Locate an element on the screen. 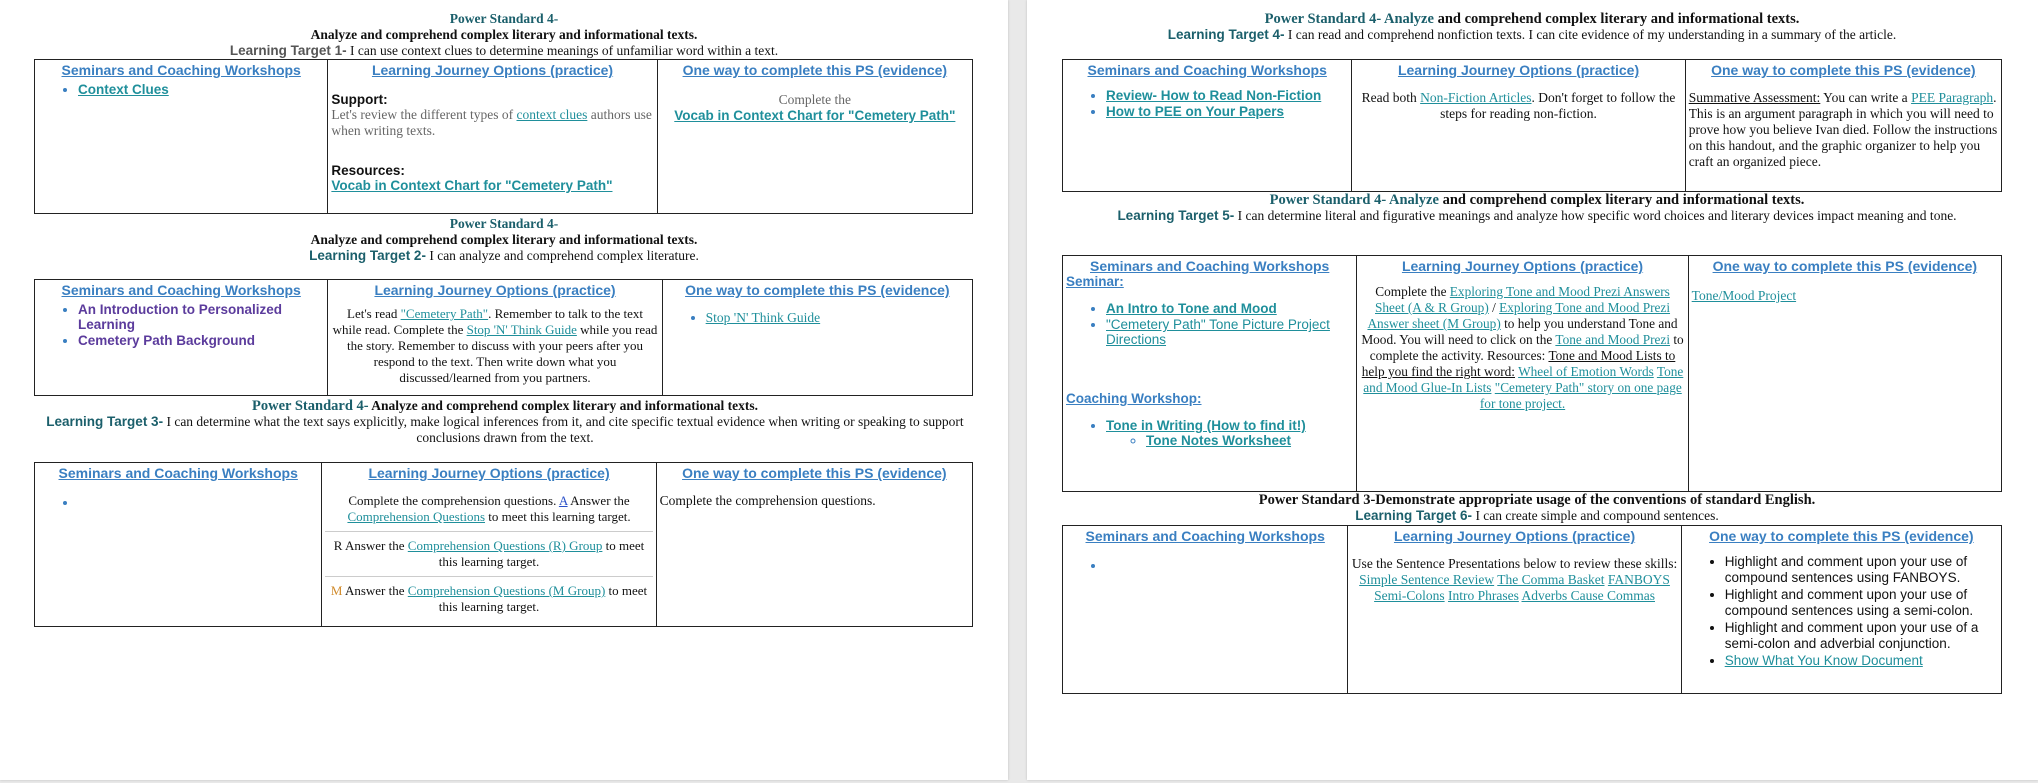 This screenshot has height=783, width=2038. tone-mood-prezi-link: Tone and Mood Prezi is located at coordinates (1612, 339).